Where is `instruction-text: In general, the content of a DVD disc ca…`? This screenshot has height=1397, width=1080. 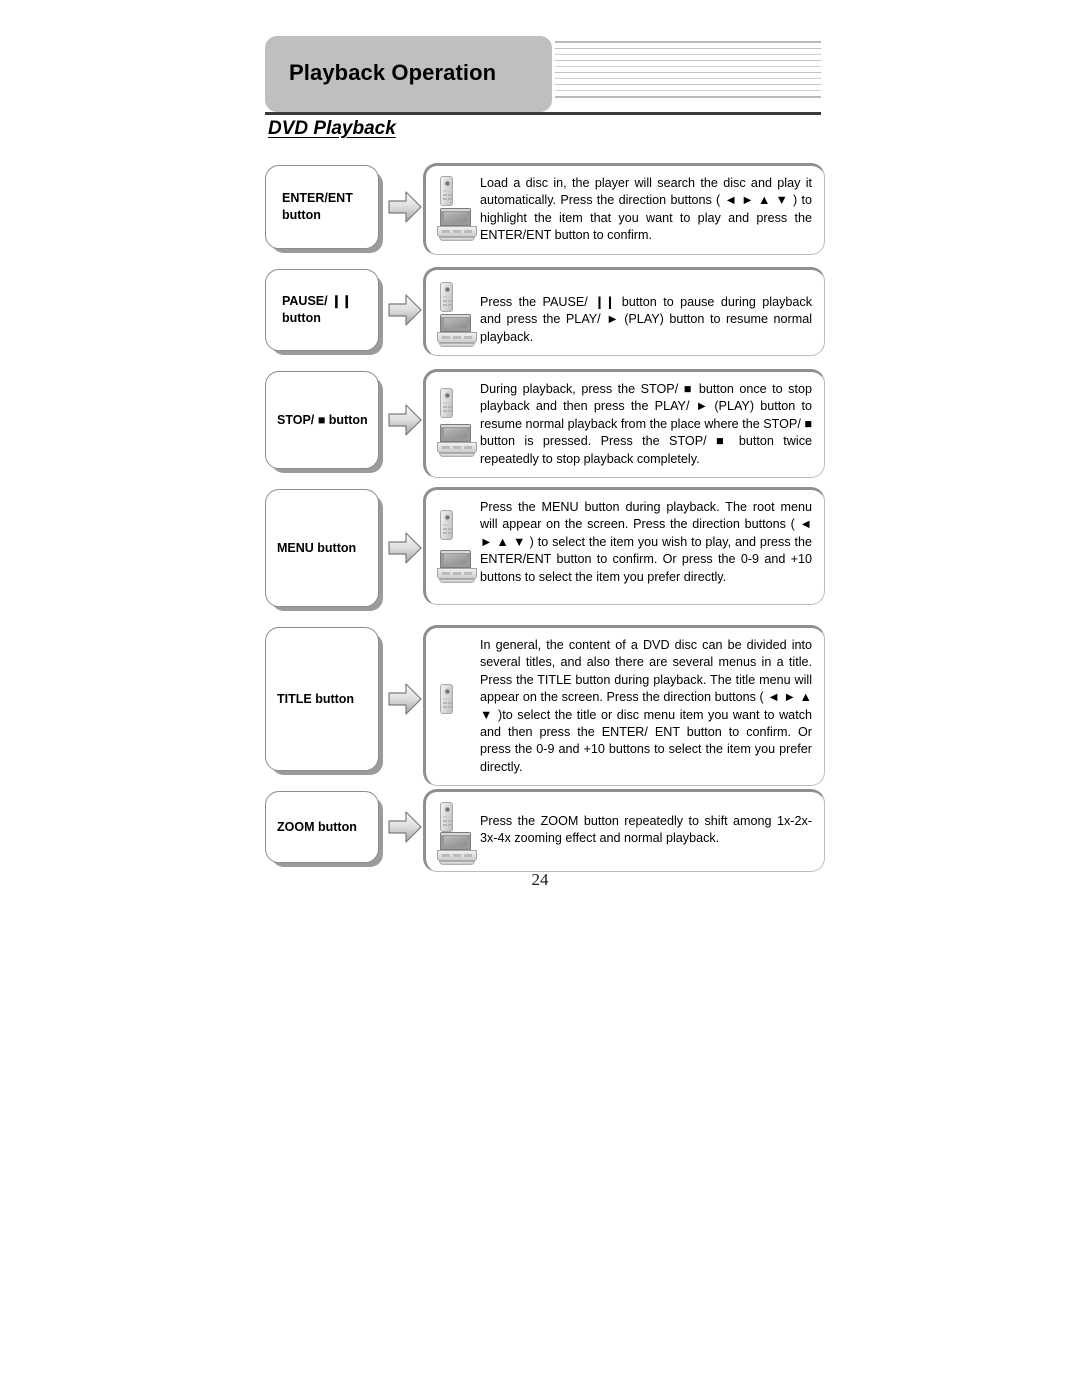 instruction-text: In general, the content of a DVD disc ca… is located at coordinates (646, 706).